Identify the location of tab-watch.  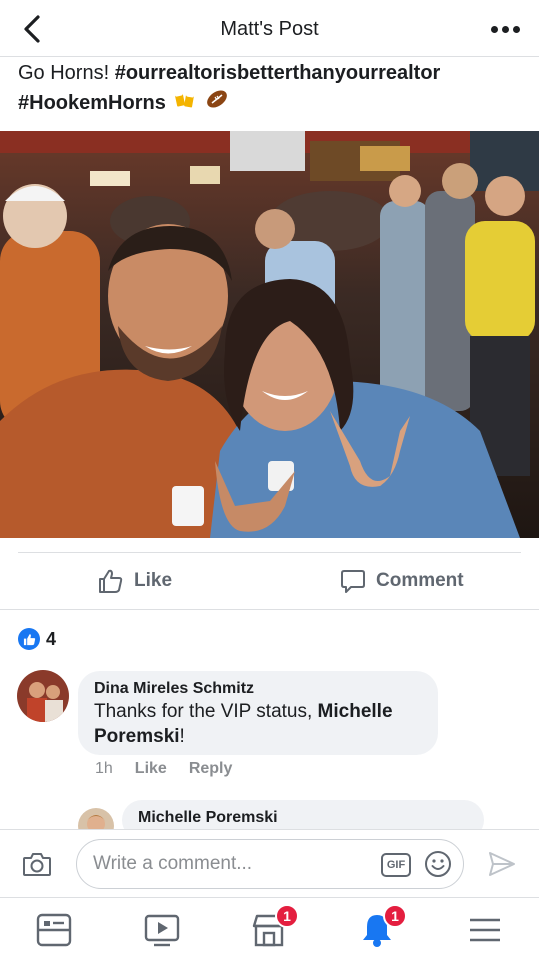
(162, 930).